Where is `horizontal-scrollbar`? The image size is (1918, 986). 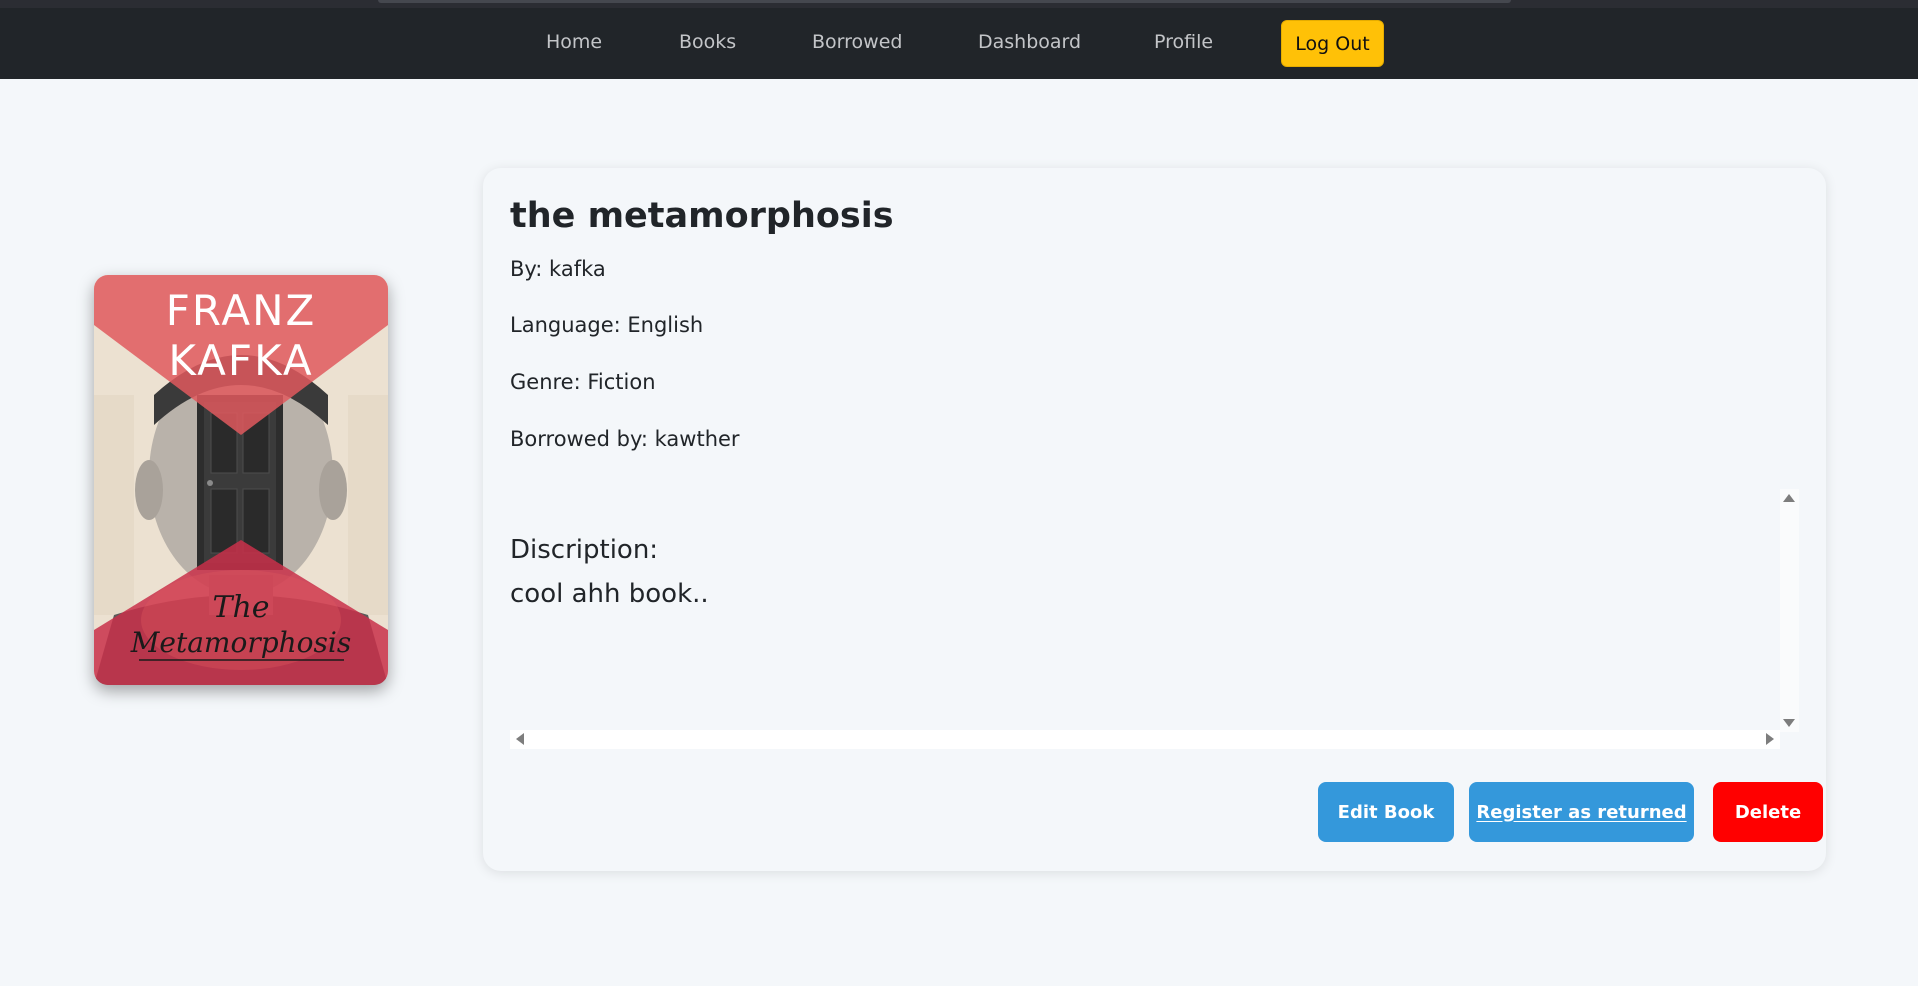 horizontal-scrollbar is located at coordinates (1145, 739).